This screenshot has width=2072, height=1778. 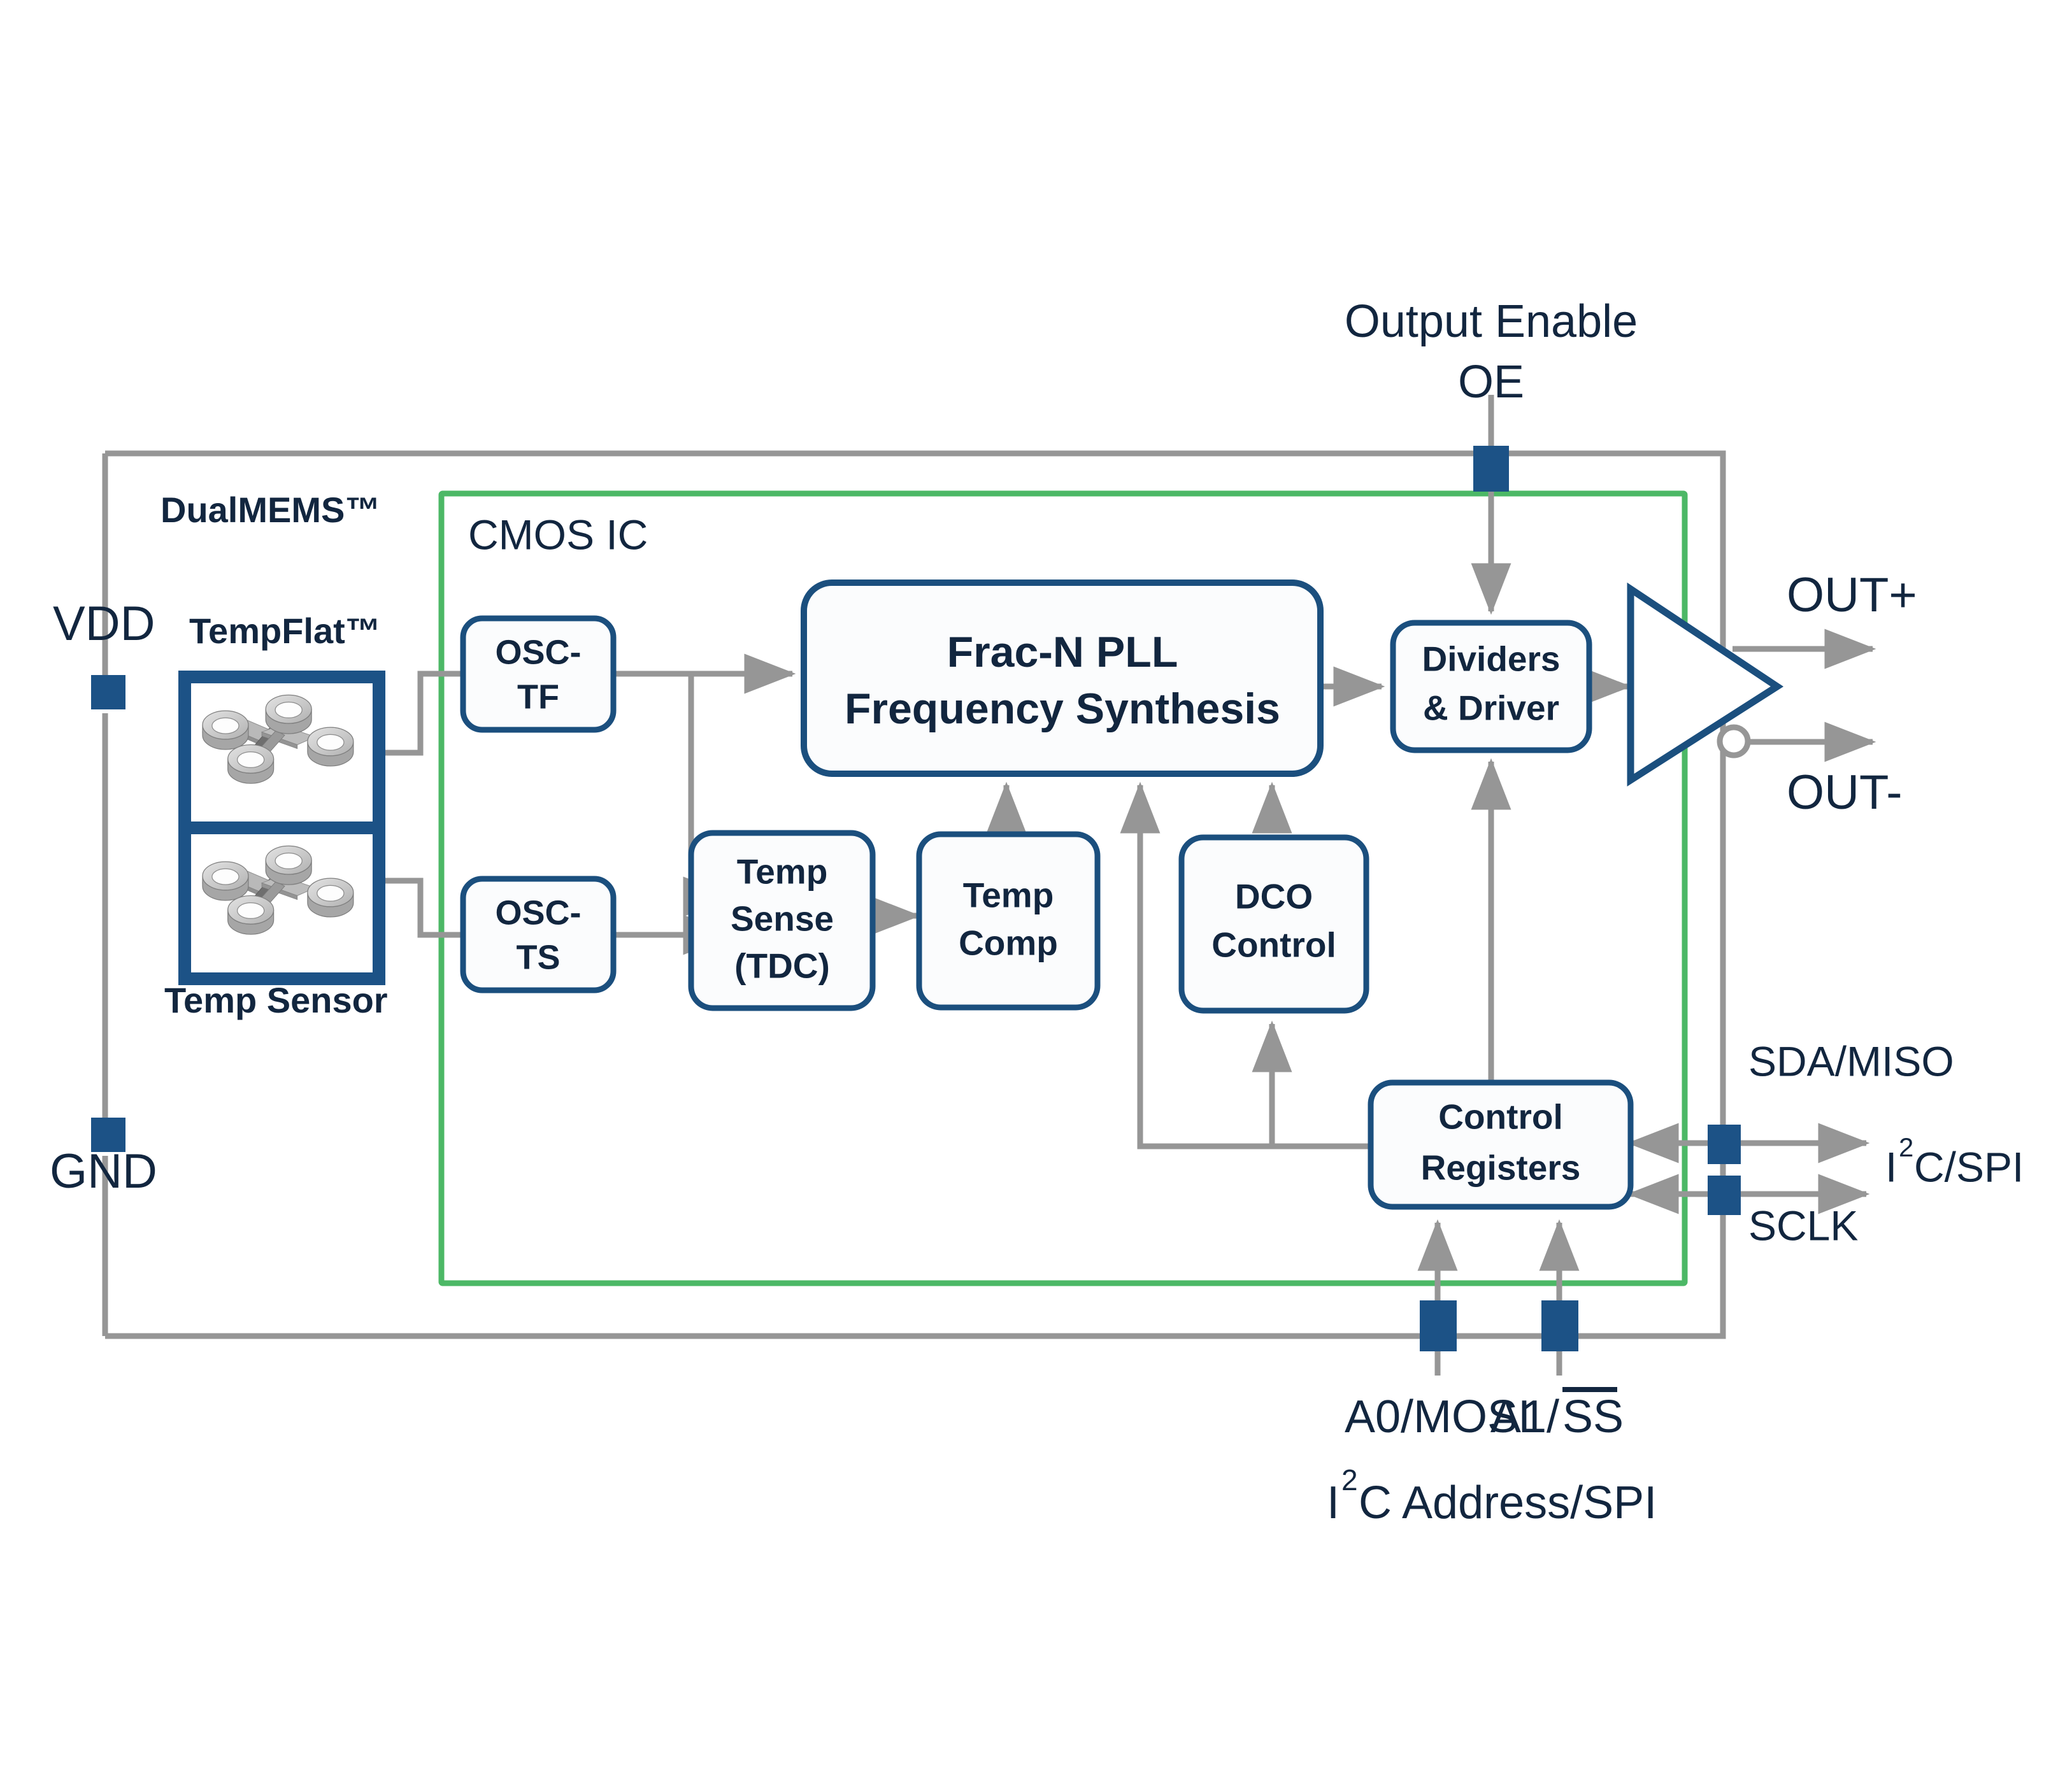 I want to click on temp-sensor-label: Temp Sensor, so click(x=276, y=1000).